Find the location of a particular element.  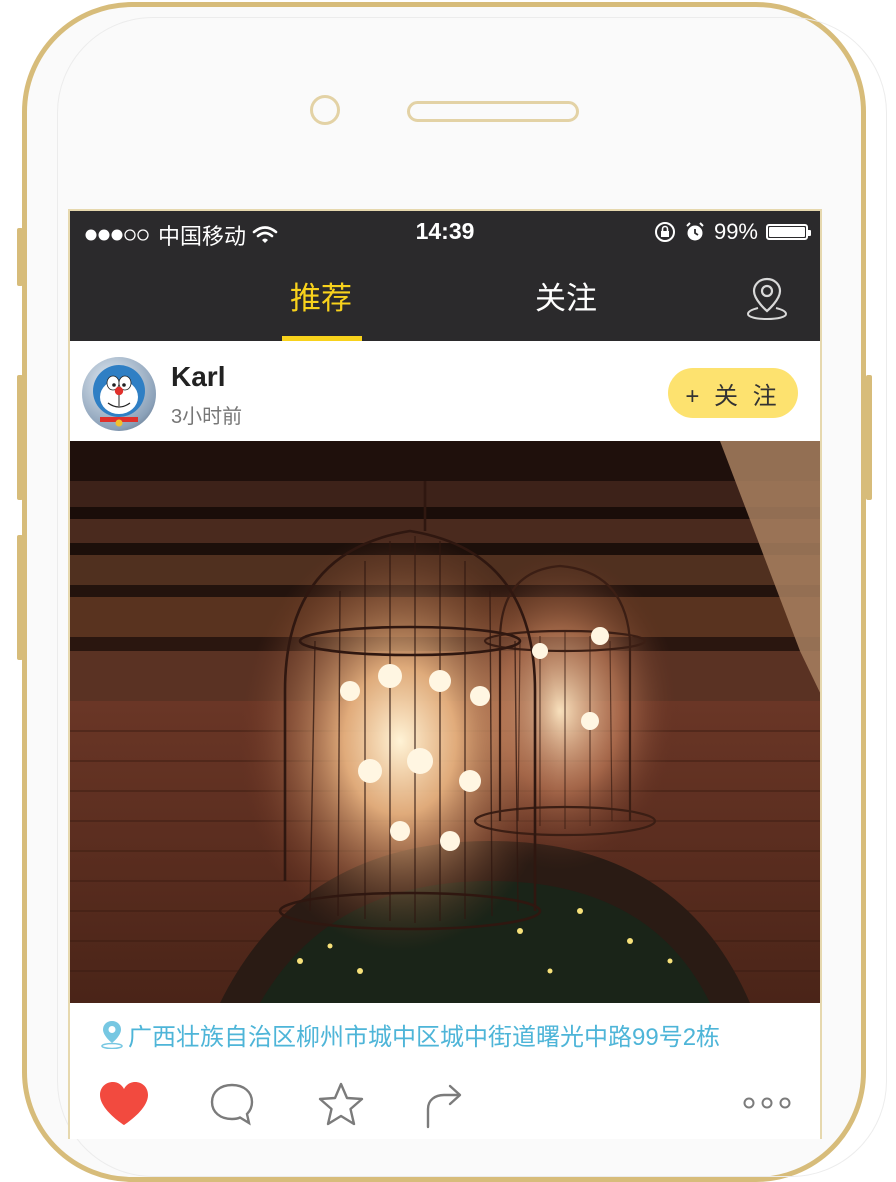

battery-percent: 99% is located at coordinates (735, 231).